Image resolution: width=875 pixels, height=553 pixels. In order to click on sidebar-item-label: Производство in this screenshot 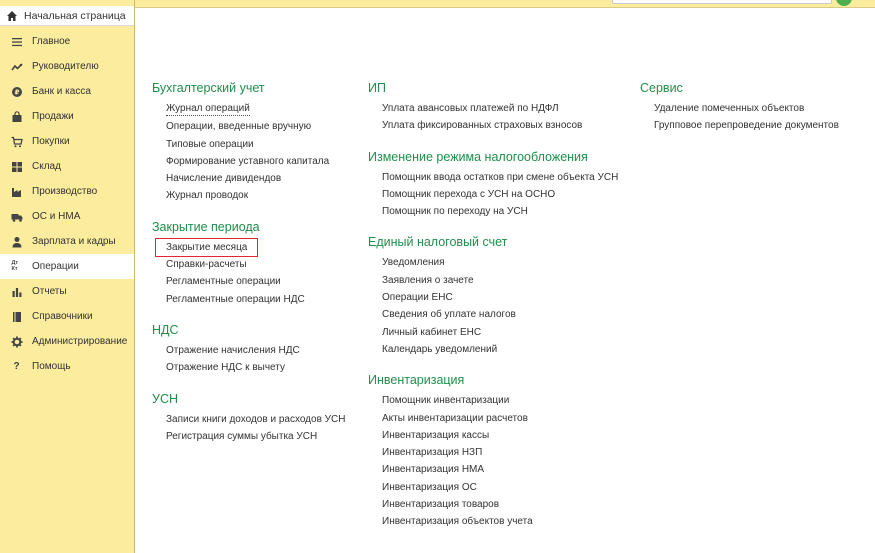, I will do `click(65, 191)`.